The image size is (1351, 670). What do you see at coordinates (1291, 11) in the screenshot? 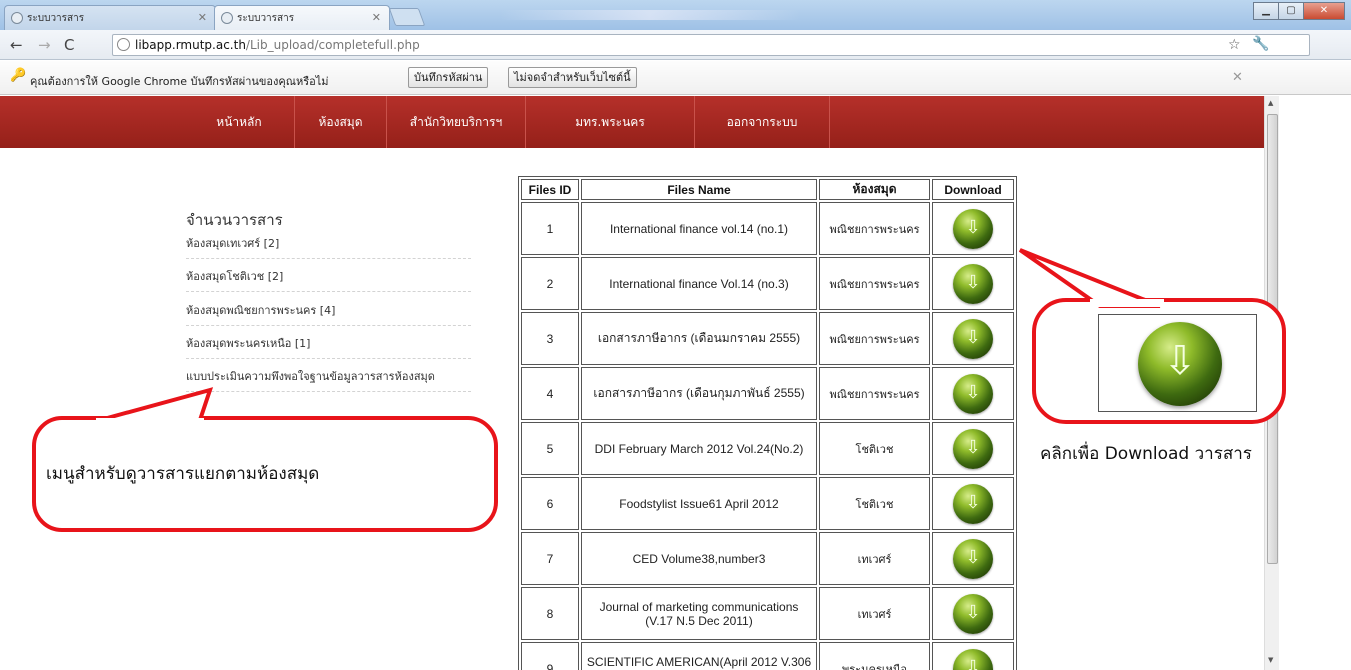
I see `maximize-button: ▢` at bounding box center [1291, 11].